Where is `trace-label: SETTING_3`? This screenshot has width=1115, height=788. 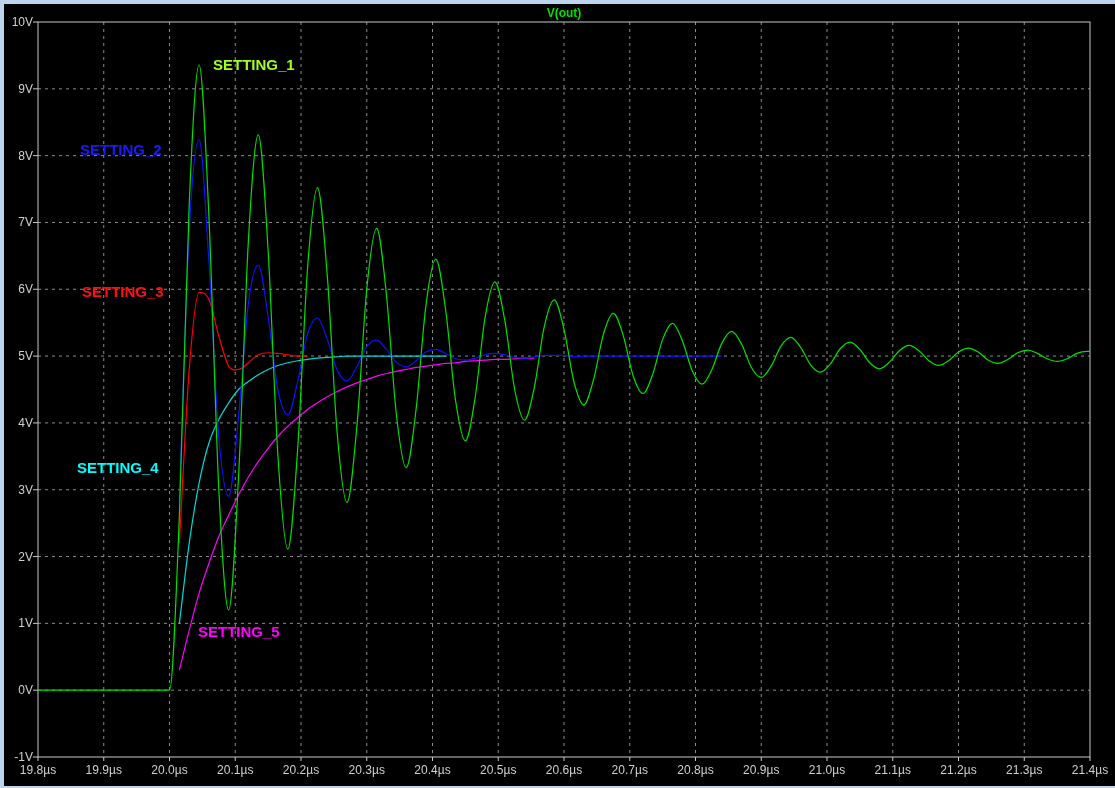 trace-label: SETTING_3 is located at coordinates (123, 291).